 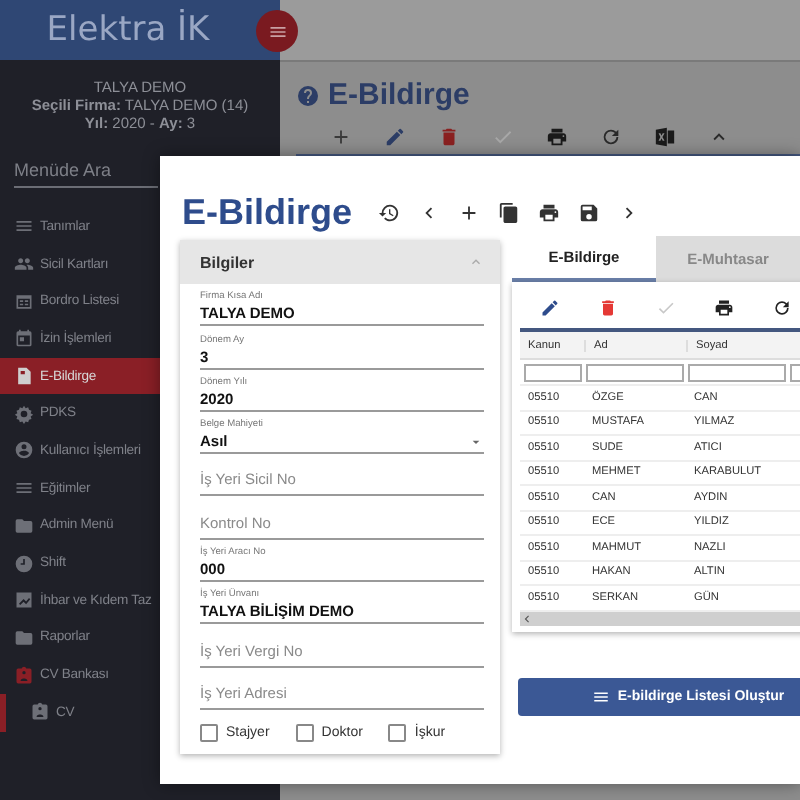 What do you see at coordinates (527, 618) in the screenshot?
I see `scroll-left-icon` at bounding box center [527, 618].